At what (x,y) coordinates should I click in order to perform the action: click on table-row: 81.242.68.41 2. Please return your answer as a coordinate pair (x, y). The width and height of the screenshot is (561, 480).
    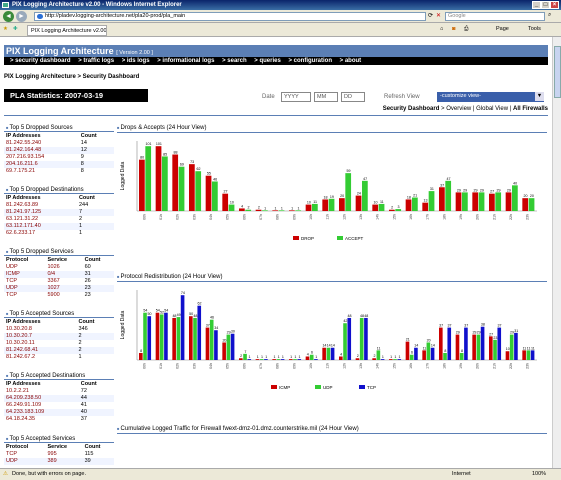
    Looking at the image, I should click on (59, 350).